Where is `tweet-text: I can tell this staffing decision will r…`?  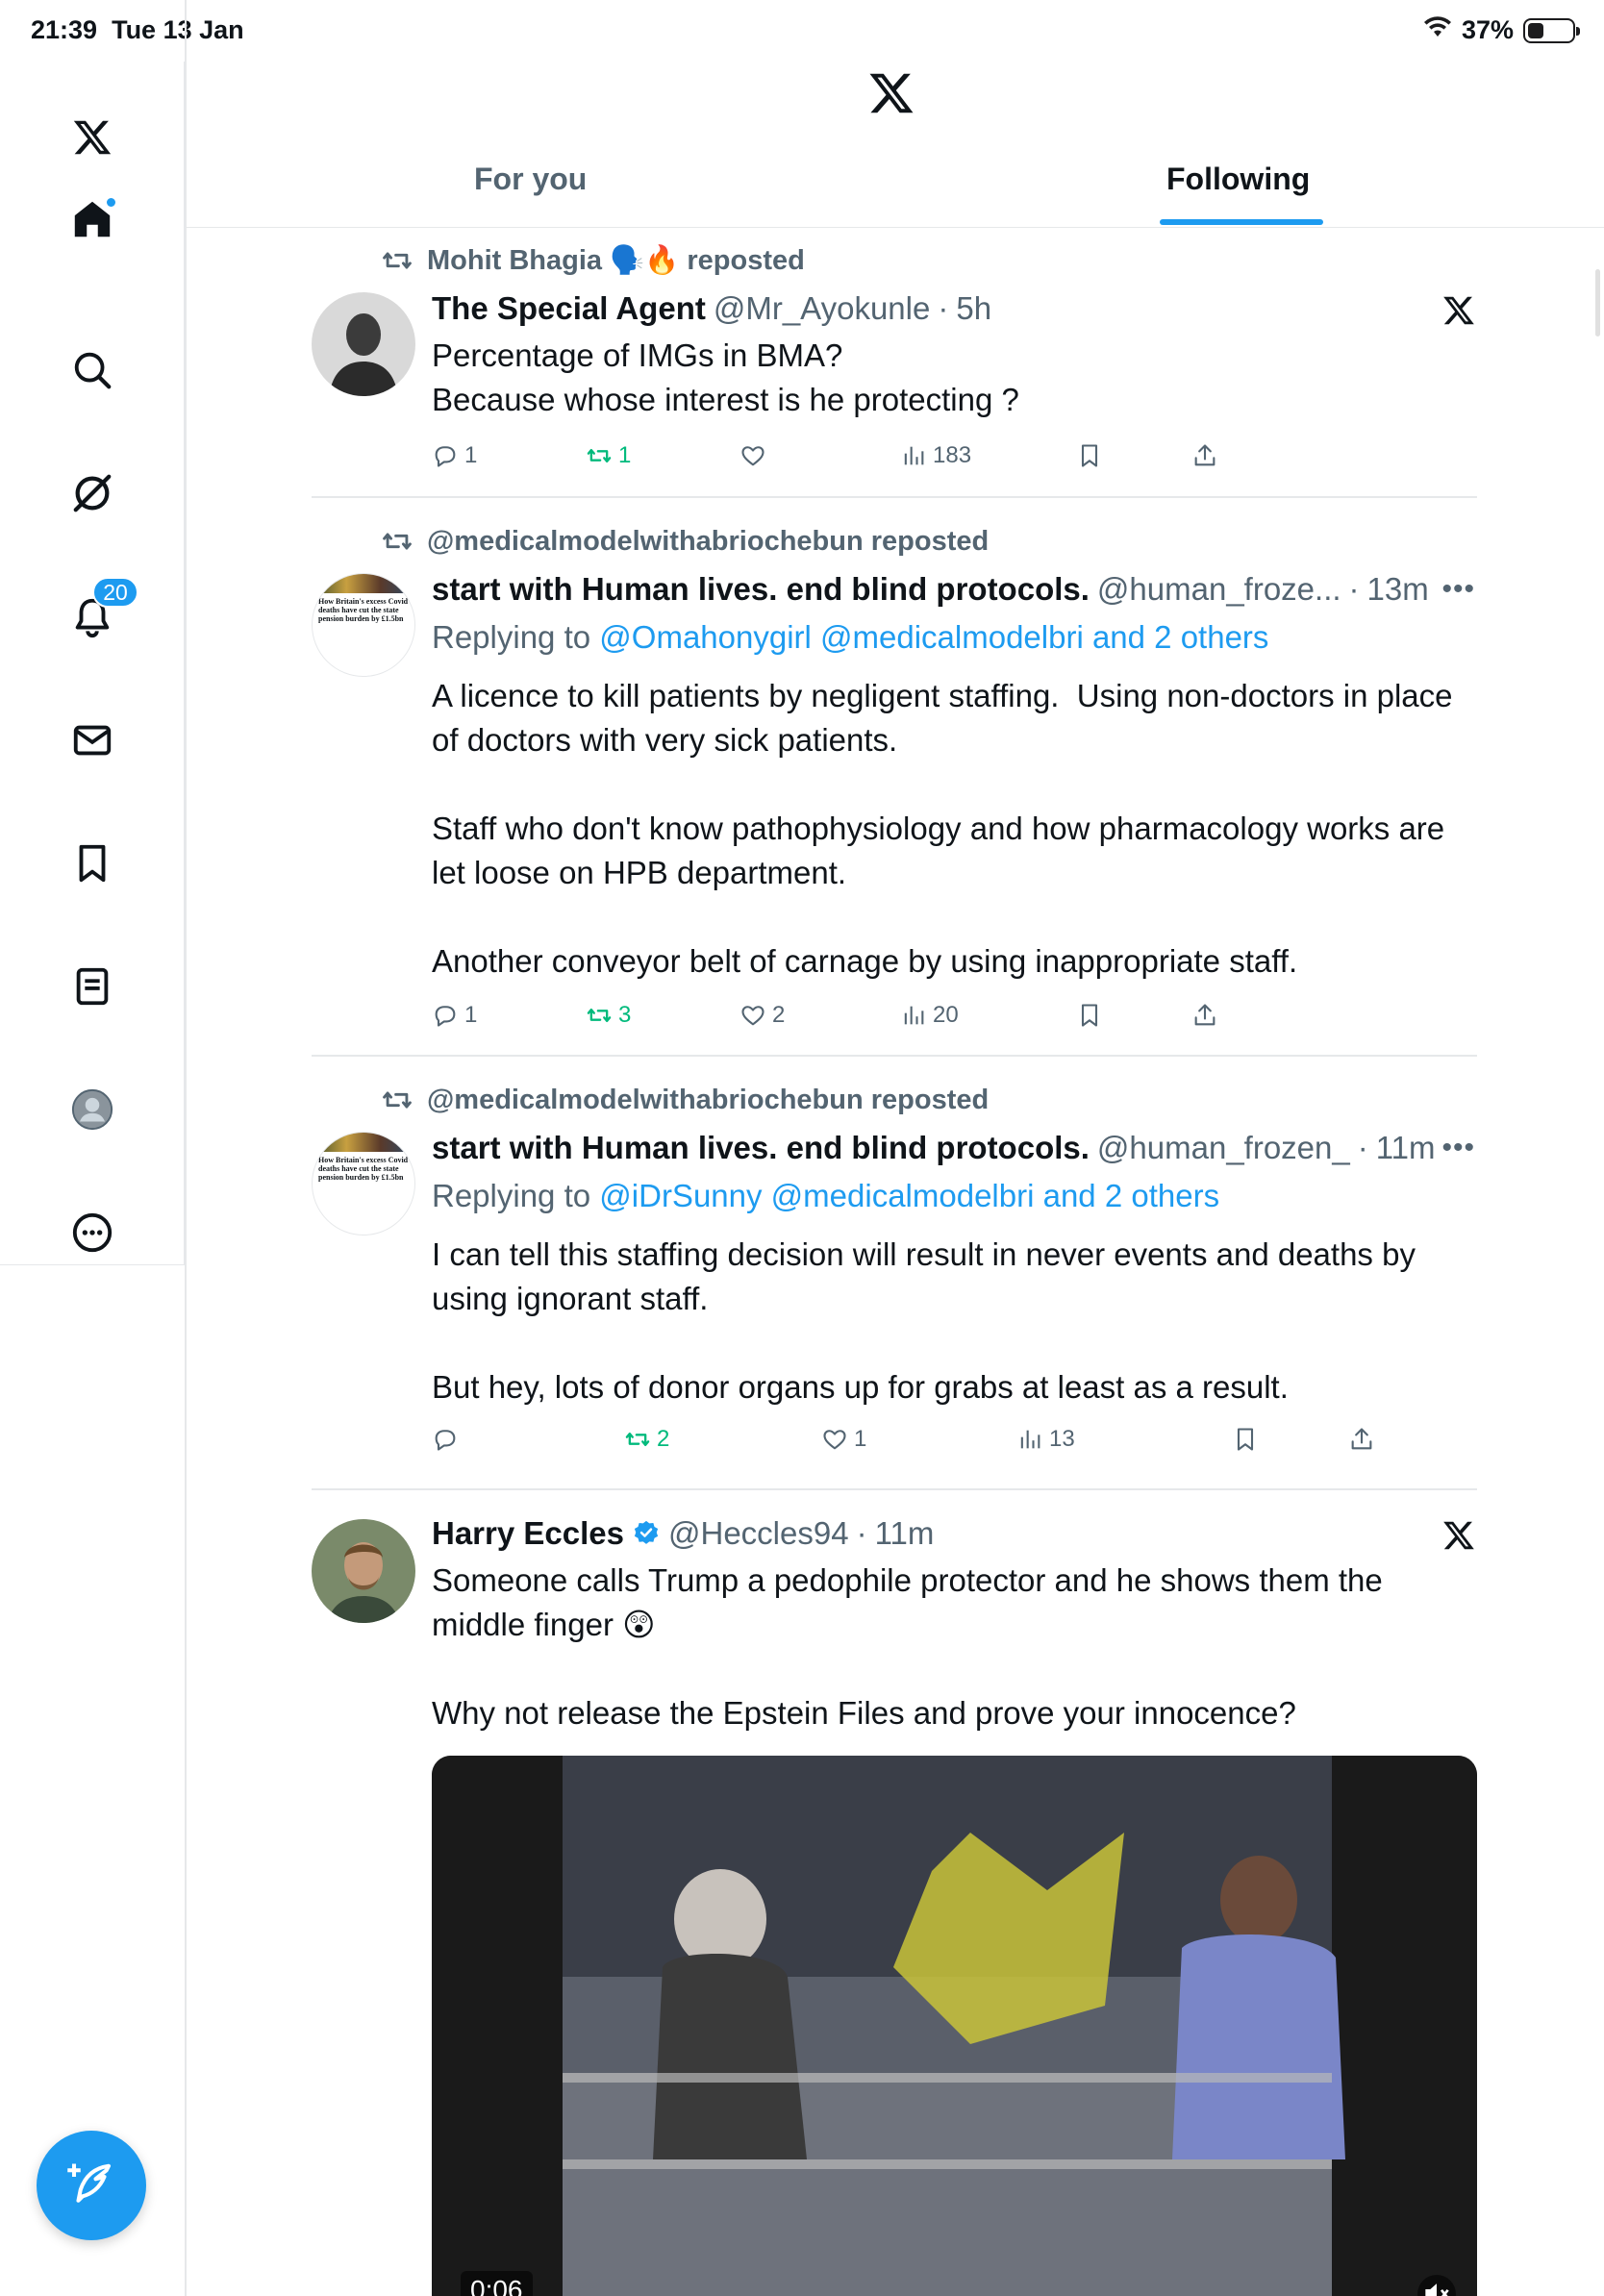
tweet-text: I can tell this staffing decision will r… is located at coordinates (924, 1320).